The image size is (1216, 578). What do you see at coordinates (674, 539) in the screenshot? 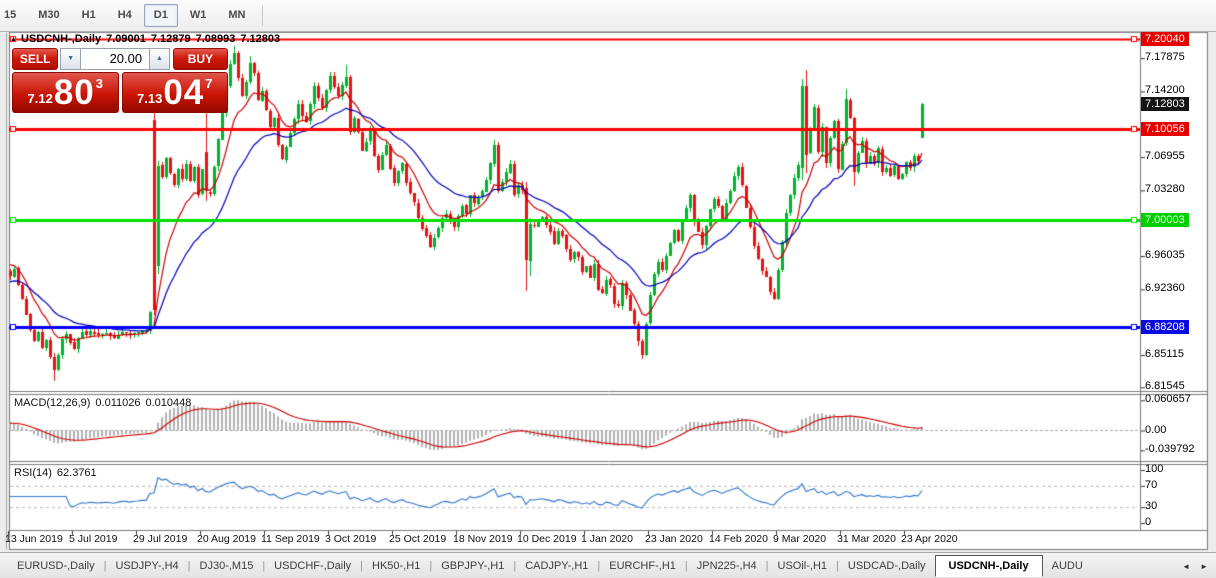
I see `date-tick-label: 23 Jan 2020` at bounding box center [674, 539].